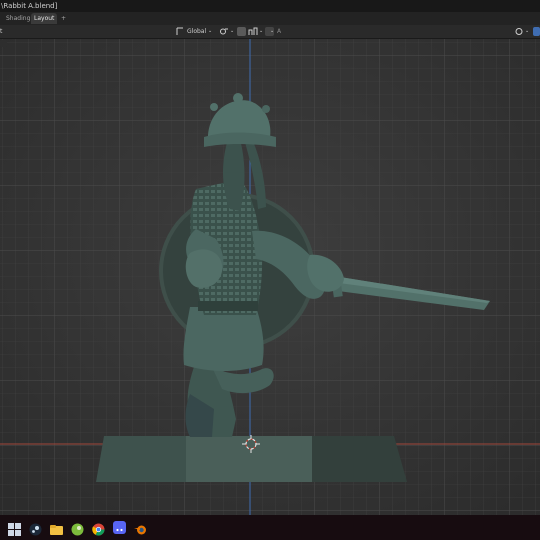 Image resolution: width=540 pixels, height=540 pixels. Describe the element at coordinates (196, 31) in the screenshot. I see `transform-orientation-dropdown: Global` at that location.